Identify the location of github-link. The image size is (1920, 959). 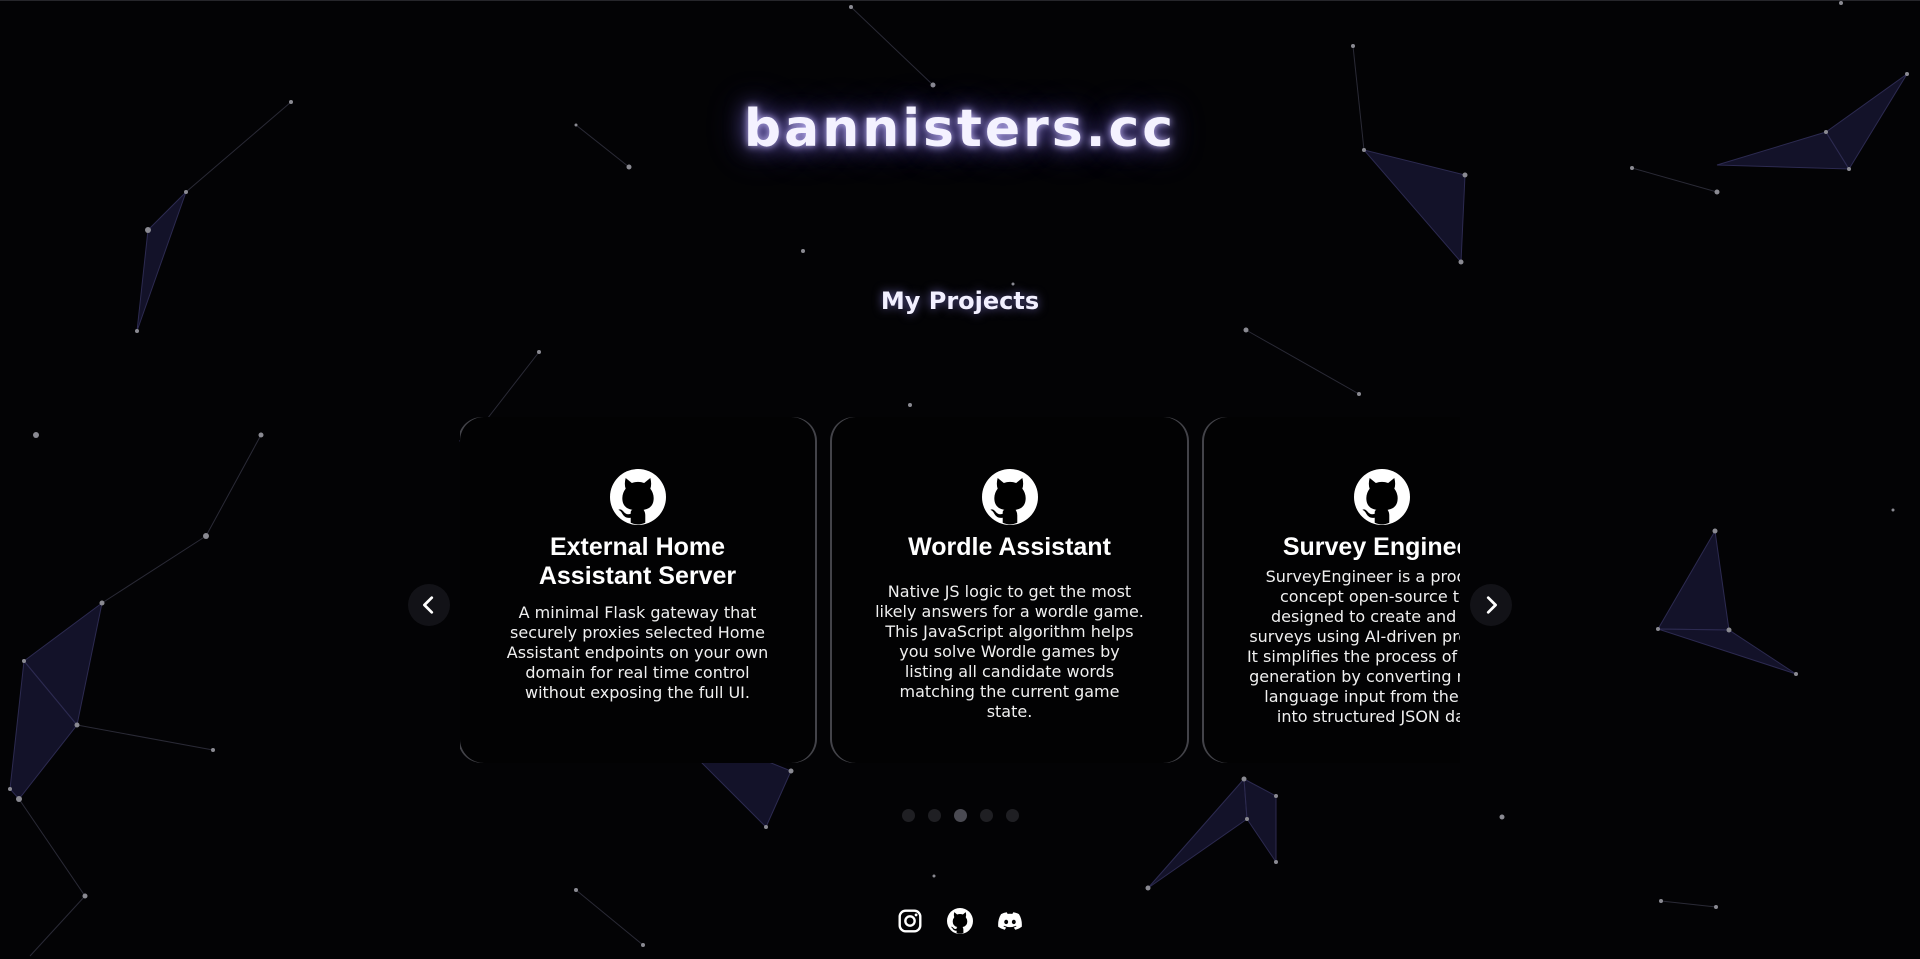
(960, 921).